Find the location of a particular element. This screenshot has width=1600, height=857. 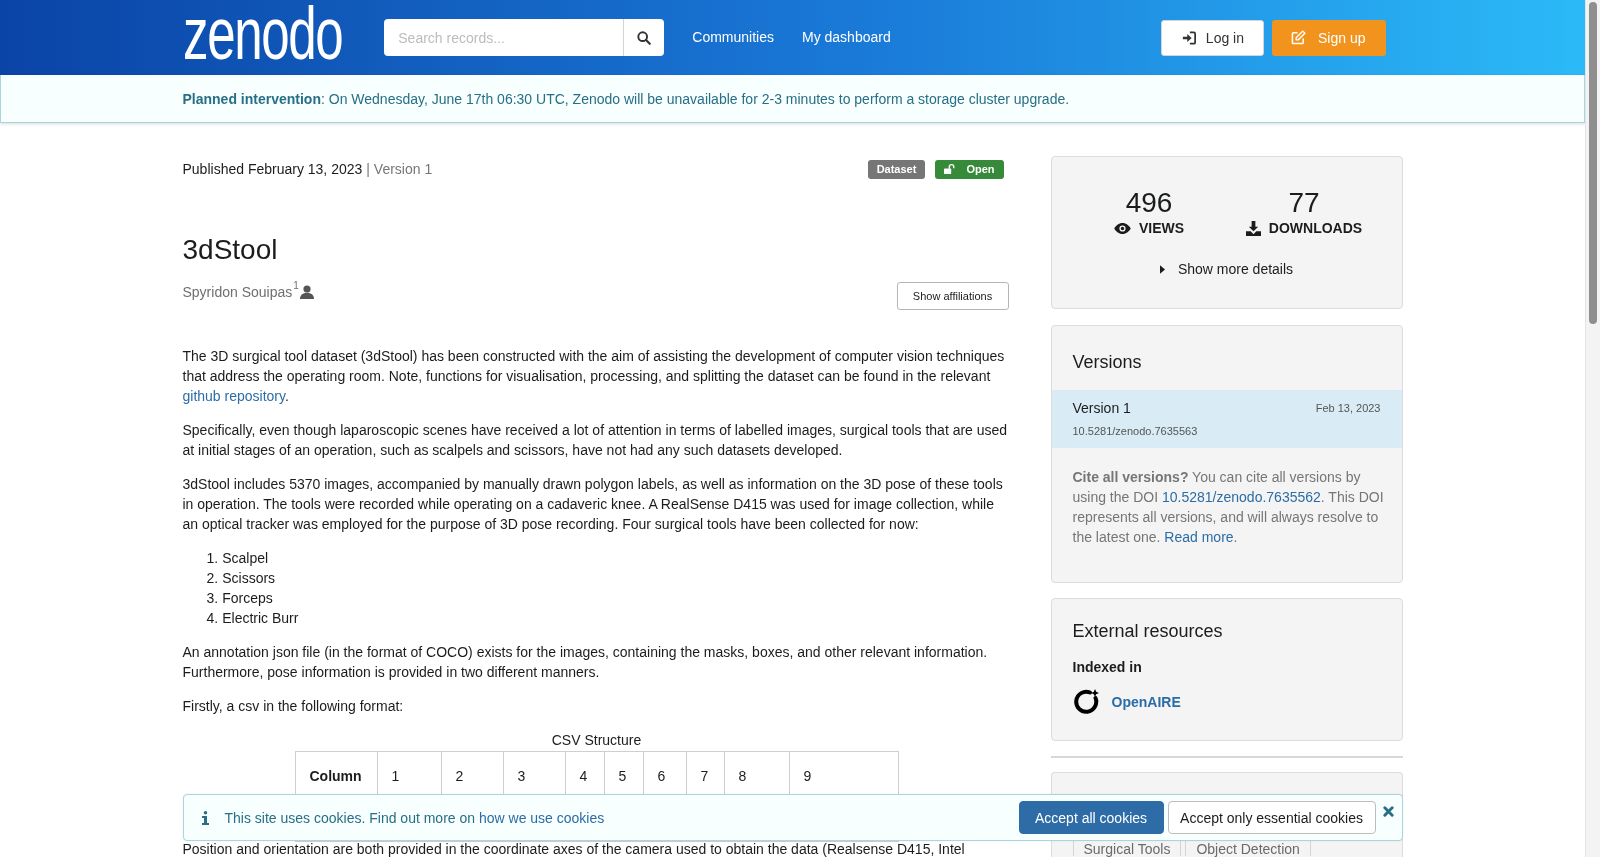

text-link: how we use cookies is located at coordinates (541, 817).